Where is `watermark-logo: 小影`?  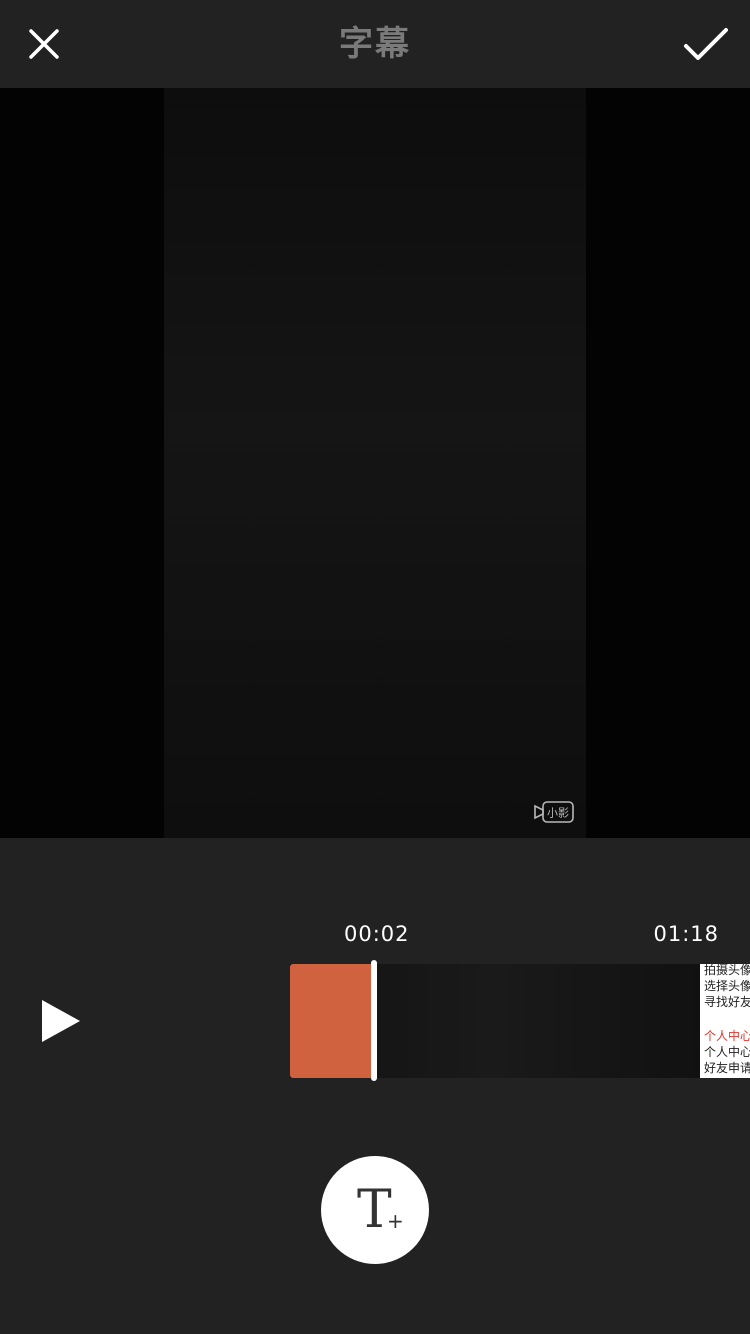
watermark-logo: 小影 is located at coordinates (554, 812).